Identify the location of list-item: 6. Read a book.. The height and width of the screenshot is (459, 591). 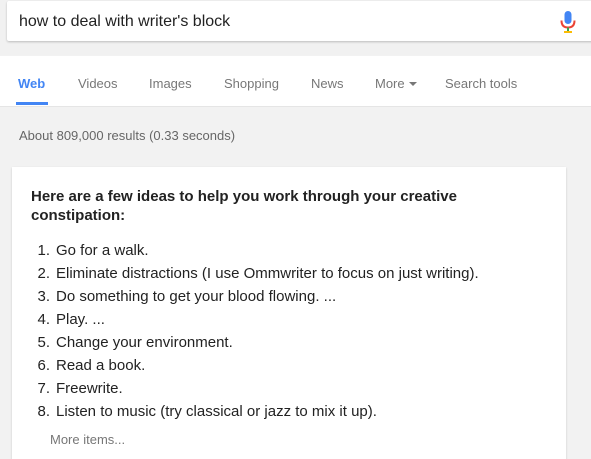
(253, 365).